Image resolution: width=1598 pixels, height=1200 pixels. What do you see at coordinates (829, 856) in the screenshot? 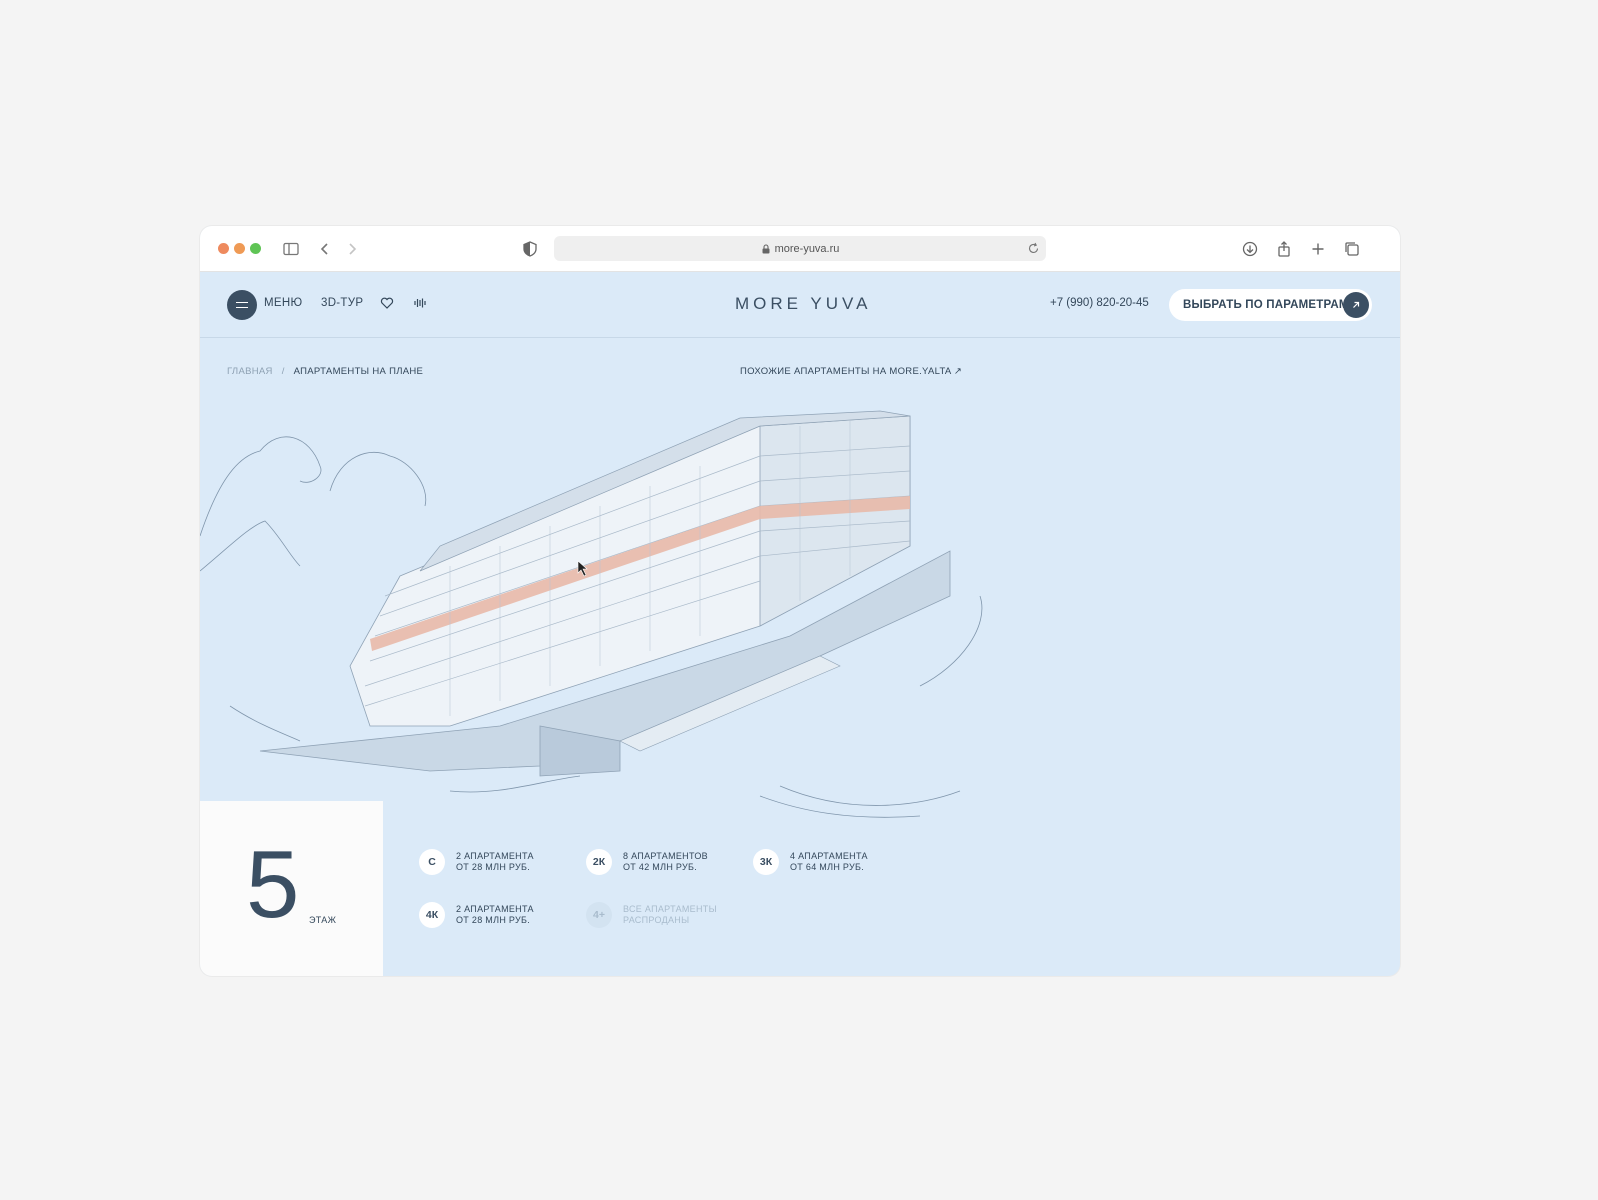
I see `apartment-count: 4 АПАРТАМЕНТА` at bounding box center [829, 856].